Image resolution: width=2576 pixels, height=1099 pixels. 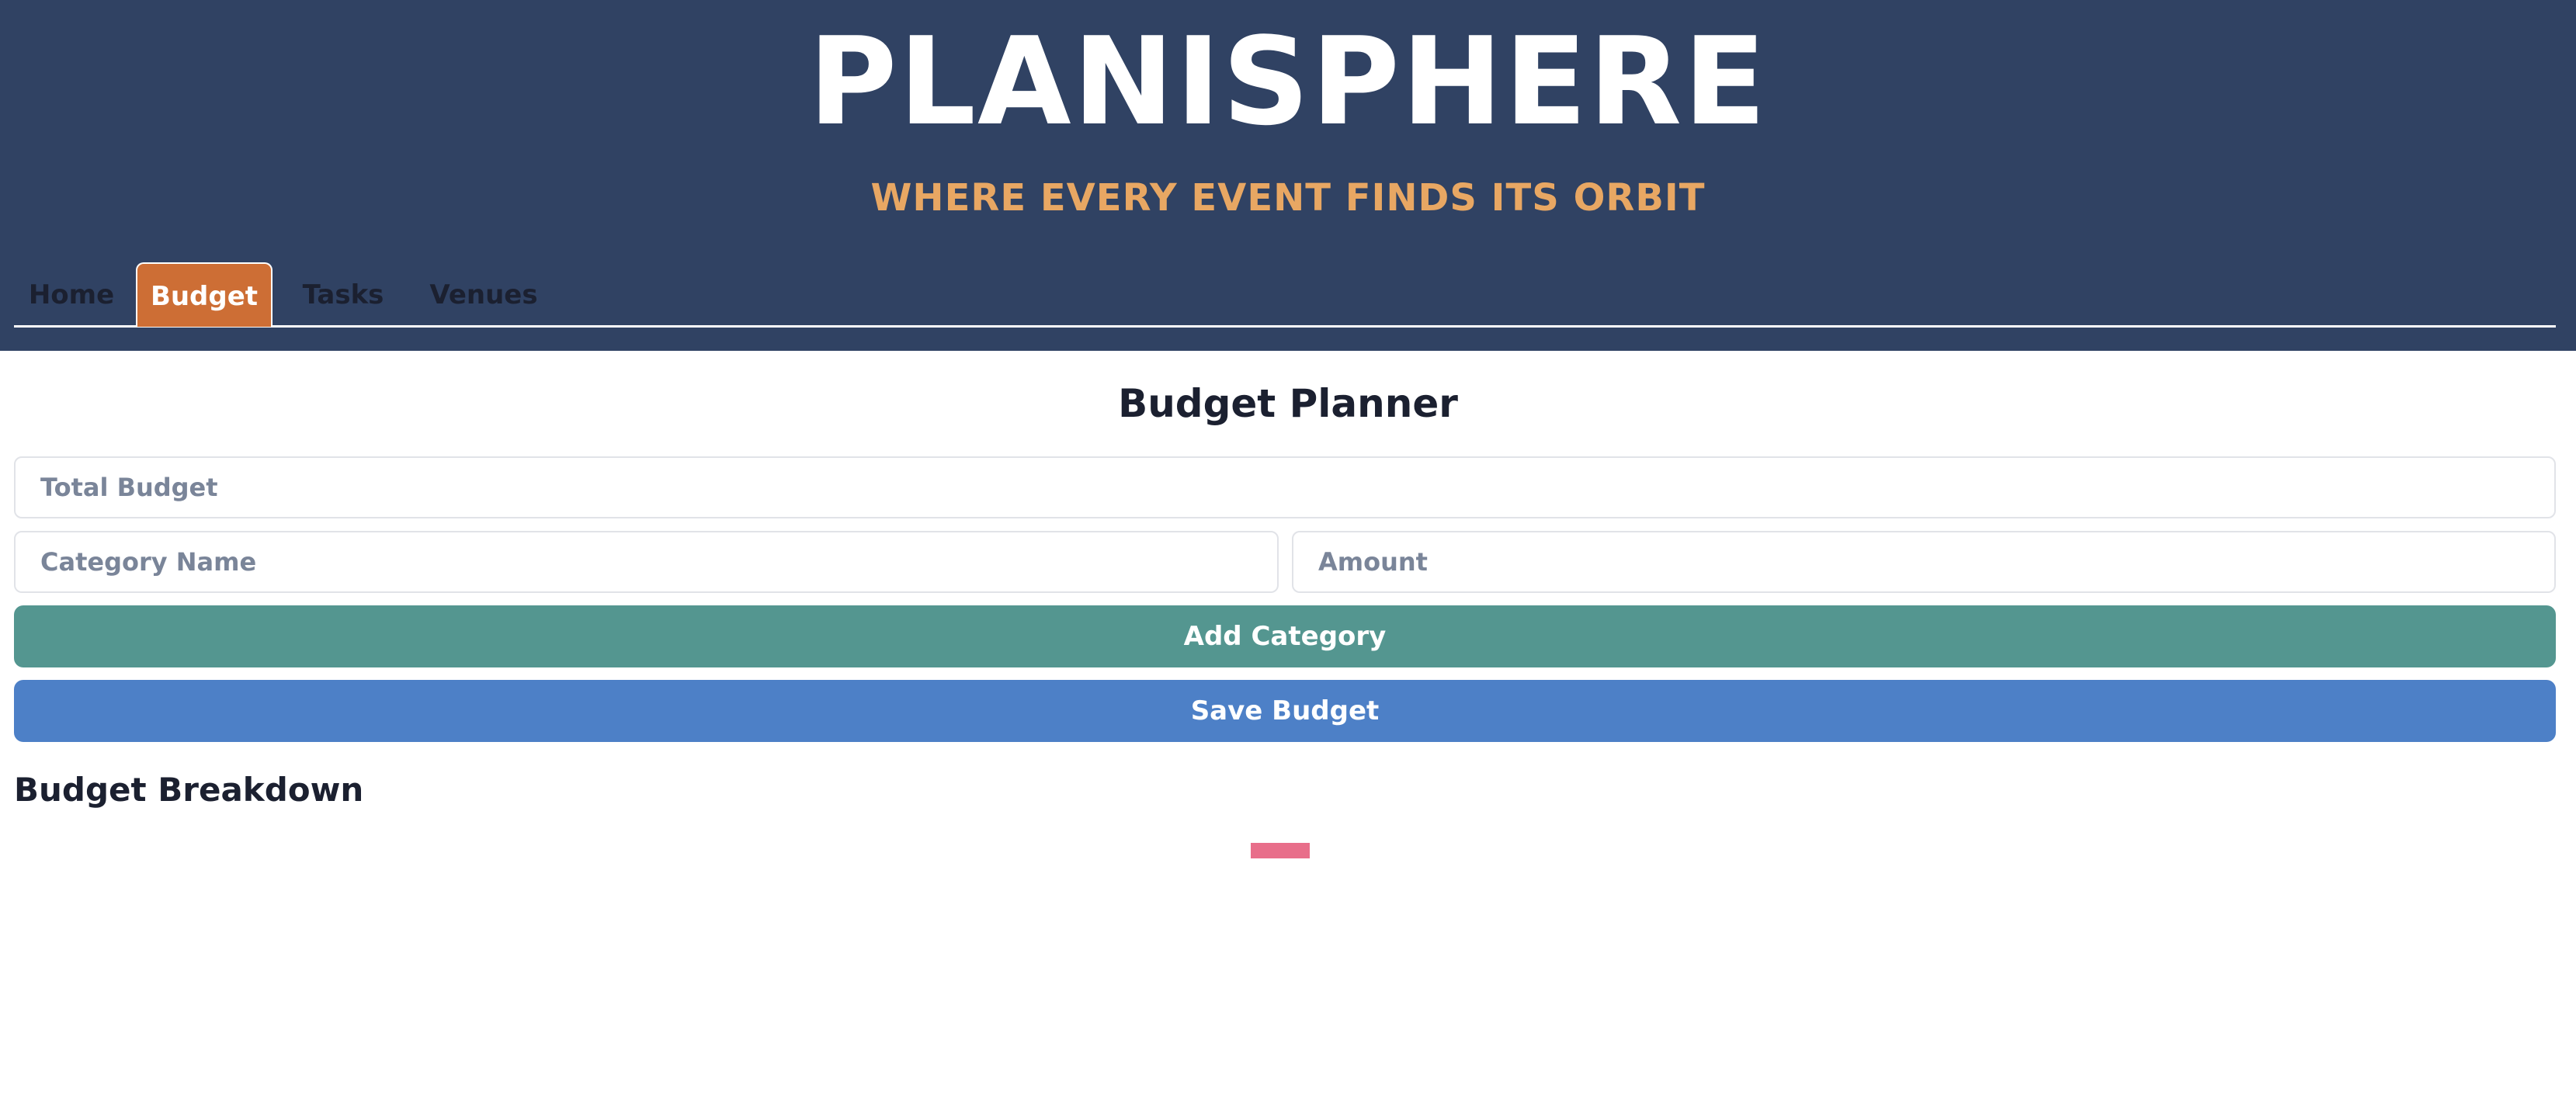 I want to click on tab-tasks: Tasks, so click(x=343, y=293).